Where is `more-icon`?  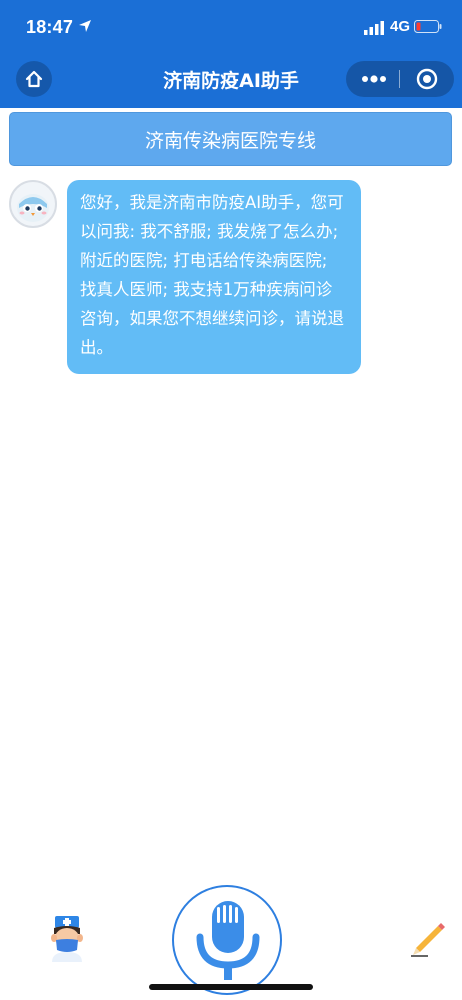
more-icon is located at coordinates (374, 79).